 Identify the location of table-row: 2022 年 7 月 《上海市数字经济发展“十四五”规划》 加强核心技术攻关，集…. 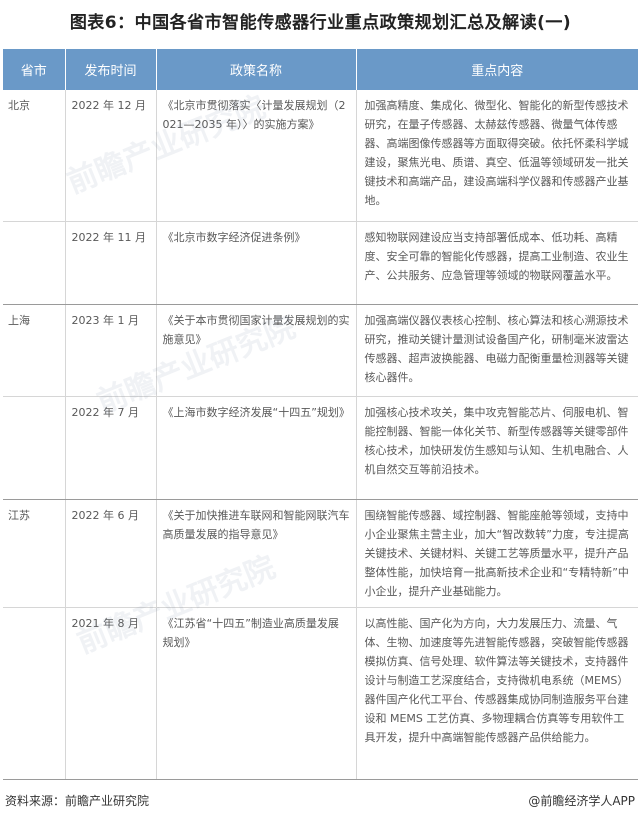
(320, 448).